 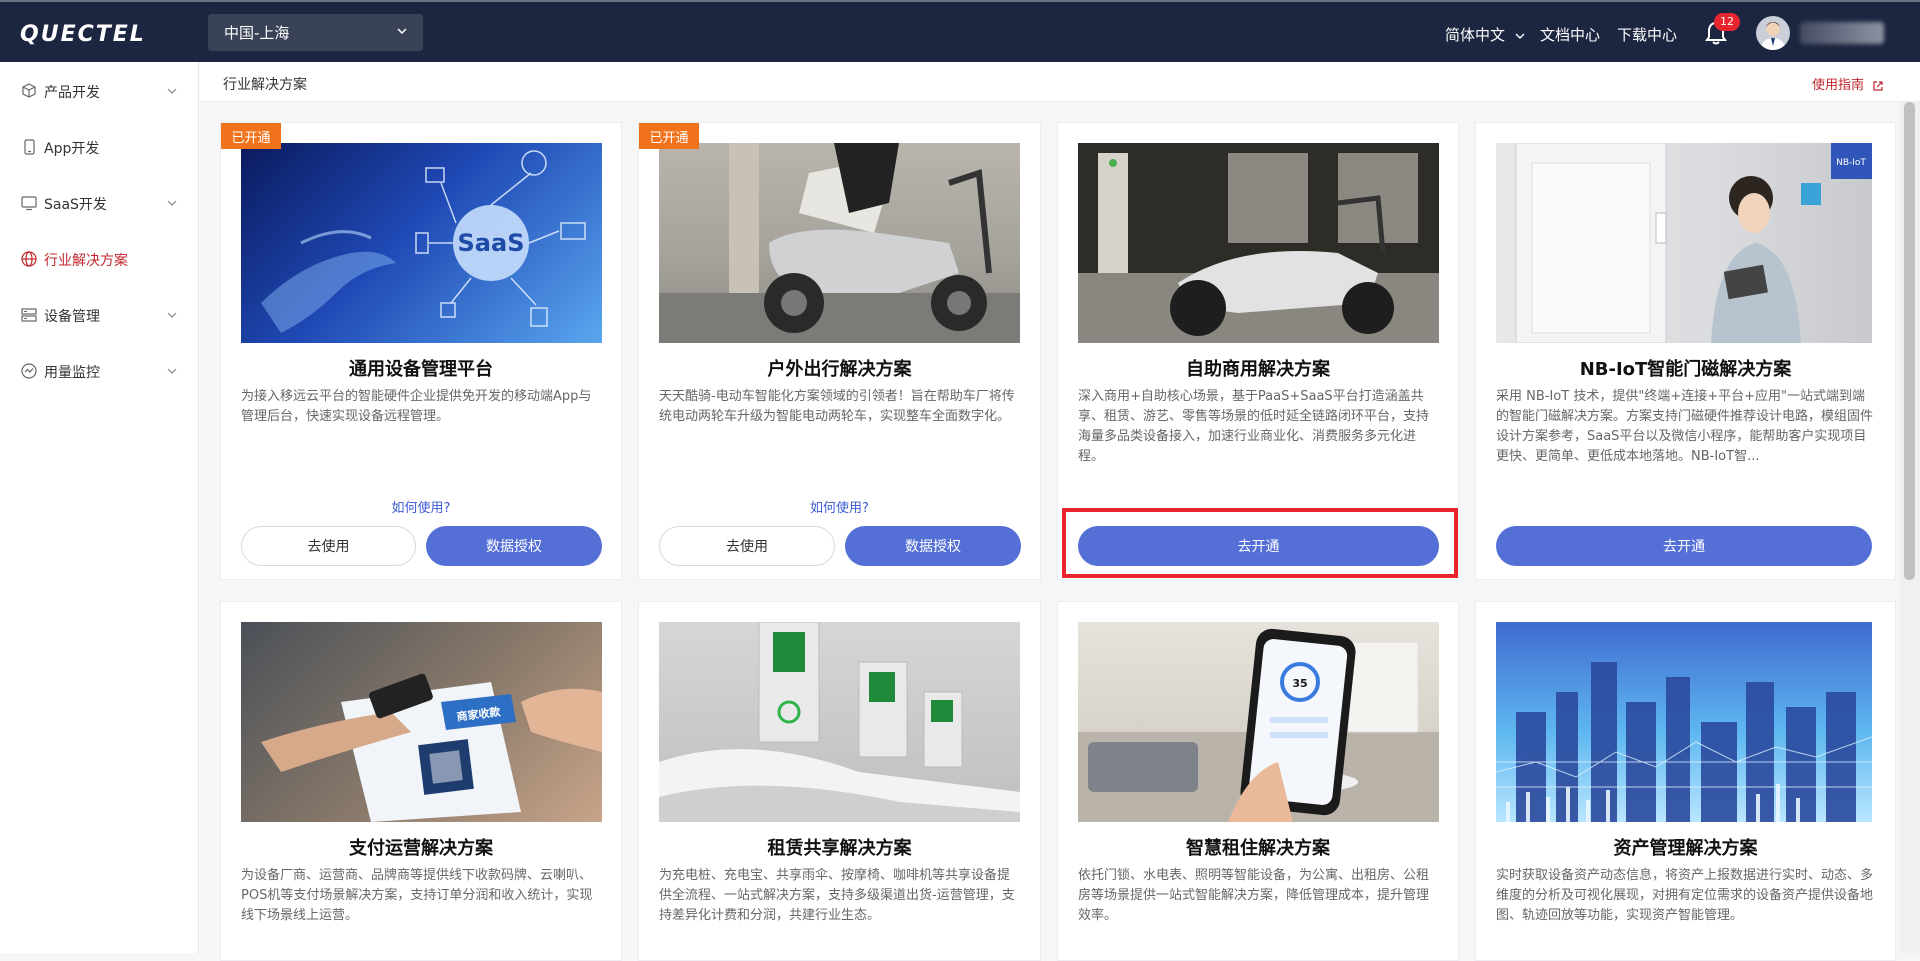 I want to click on sidebar-item-label: 行业解决方案, so click(x=86, y=261).